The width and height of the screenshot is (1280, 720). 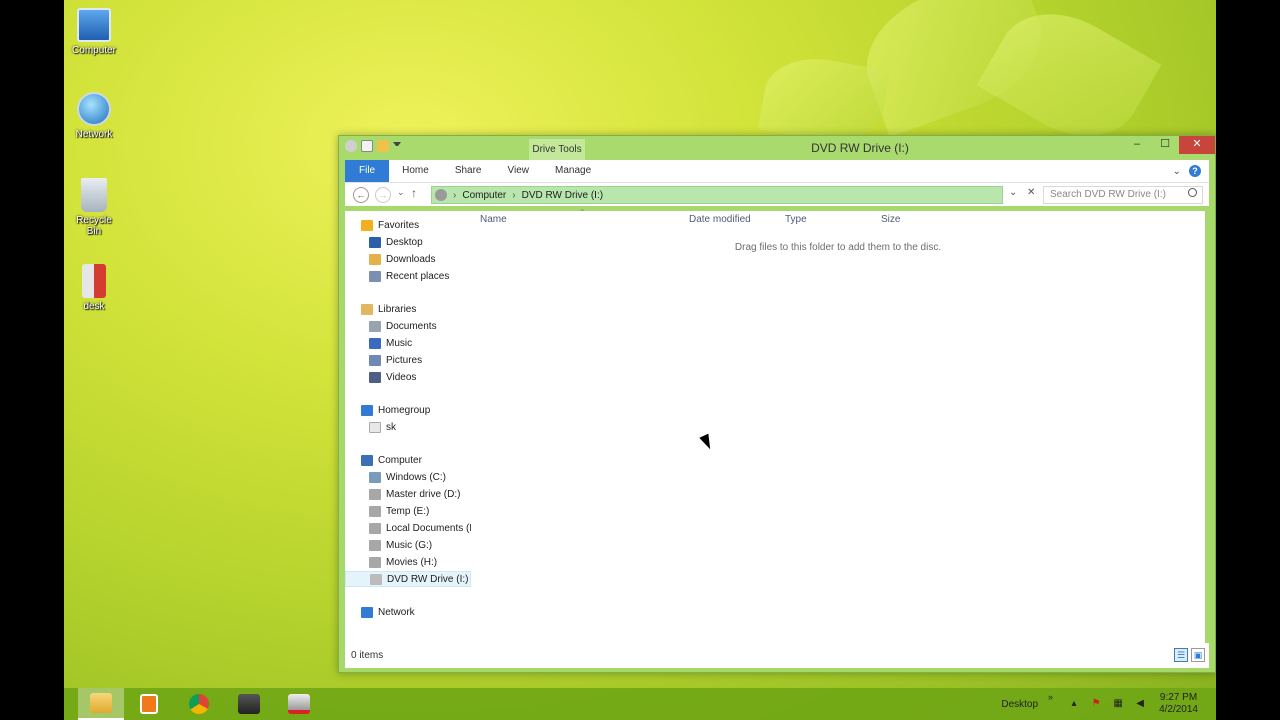 What do you see at coordinates (376, 579) in the screenshot?
I see `dvd-drive-icon` at bounding box center [376, 579].